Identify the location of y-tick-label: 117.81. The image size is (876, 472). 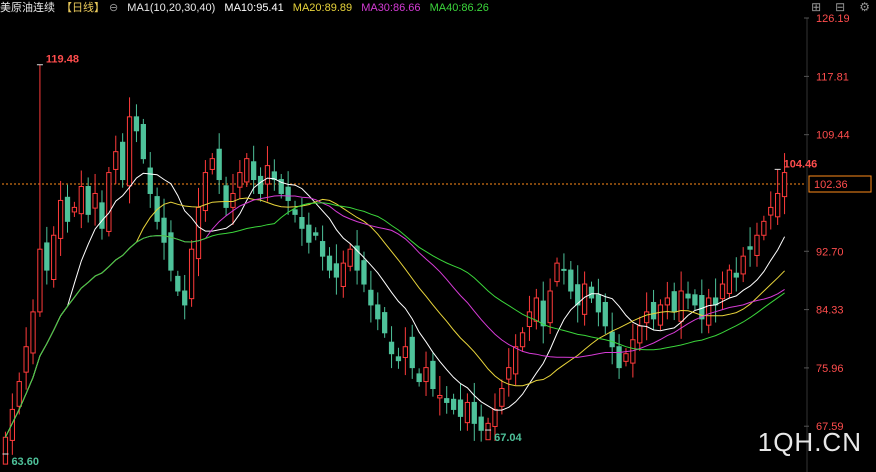
(832, 77).